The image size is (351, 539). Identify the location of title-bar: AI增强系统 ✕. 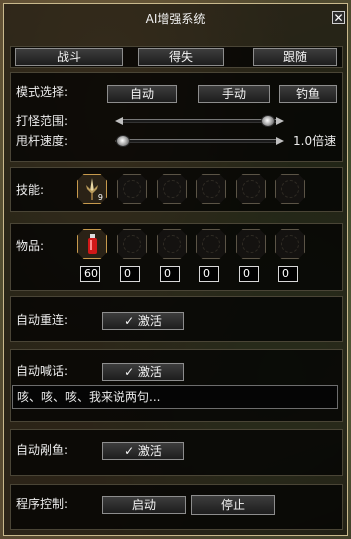
(175, 19).